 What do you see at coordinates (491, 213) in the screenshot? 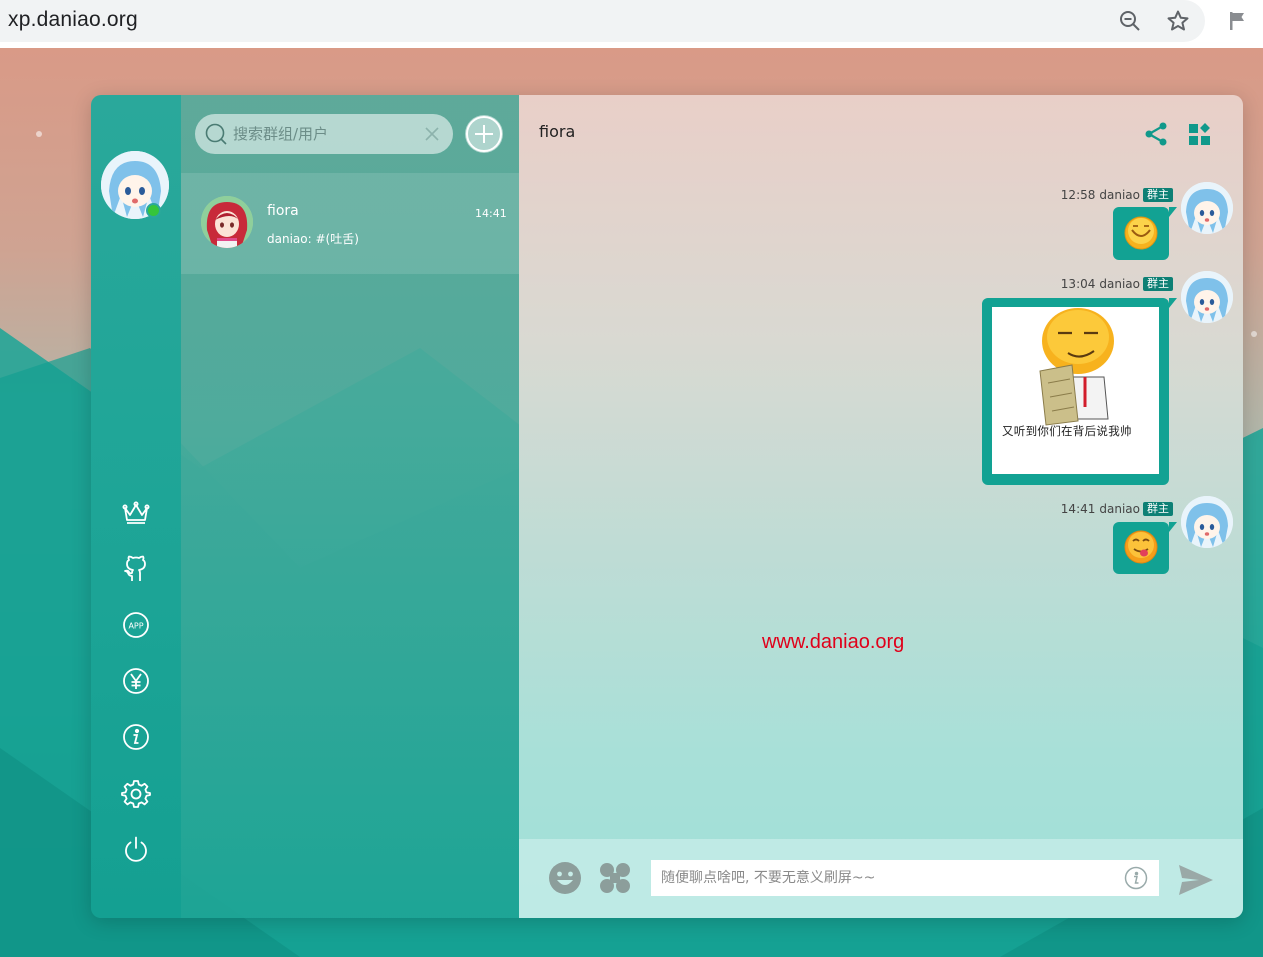
I see `conversation-time: 14:41` at bounding box center [491, 213].